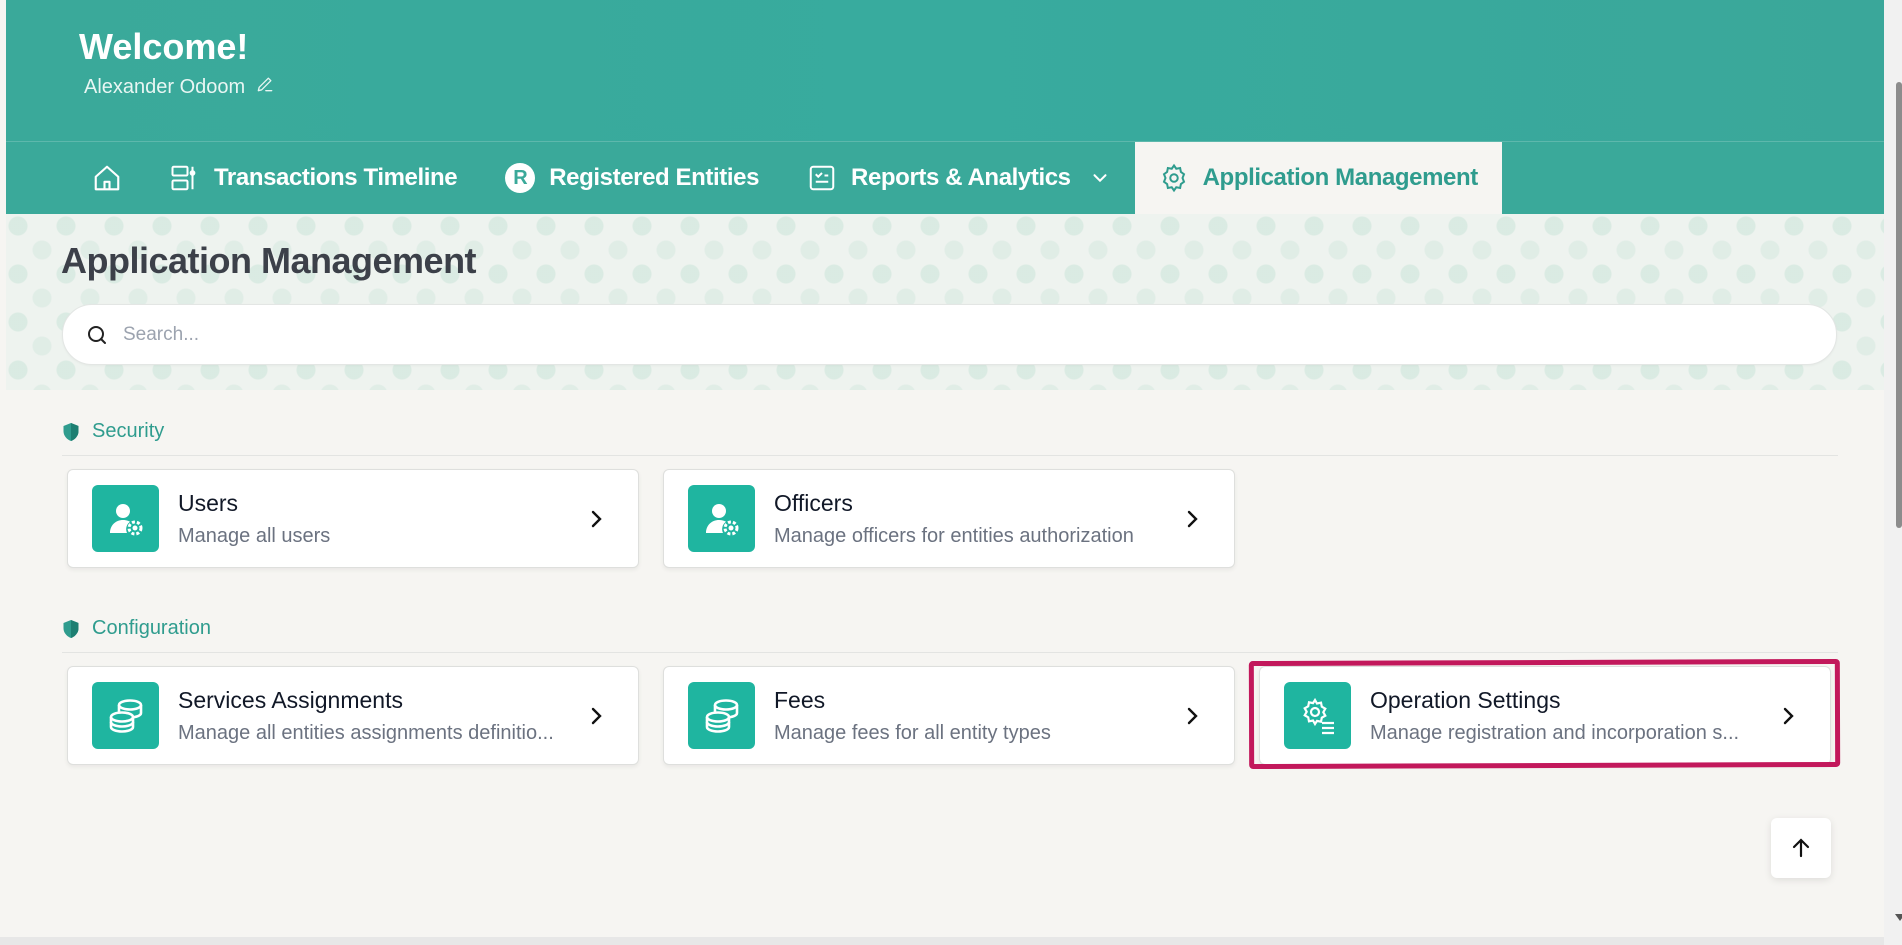 This screenshot has width=1902, height=945. I want to click on scrollbar, so click(1893, 472).